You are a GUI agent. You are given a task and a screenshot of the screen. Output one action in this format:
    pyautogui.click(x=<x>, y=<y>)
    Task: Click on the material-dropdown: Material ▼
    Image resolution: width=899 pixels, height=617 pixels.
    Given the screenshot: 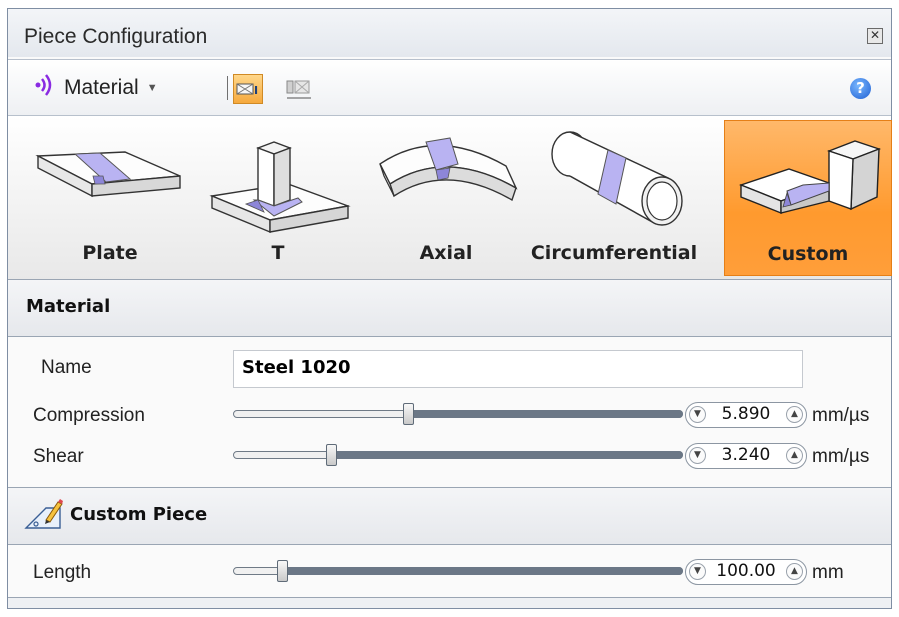 What is the action you would take?
    pyautogui.click(x=96, y=88)
    